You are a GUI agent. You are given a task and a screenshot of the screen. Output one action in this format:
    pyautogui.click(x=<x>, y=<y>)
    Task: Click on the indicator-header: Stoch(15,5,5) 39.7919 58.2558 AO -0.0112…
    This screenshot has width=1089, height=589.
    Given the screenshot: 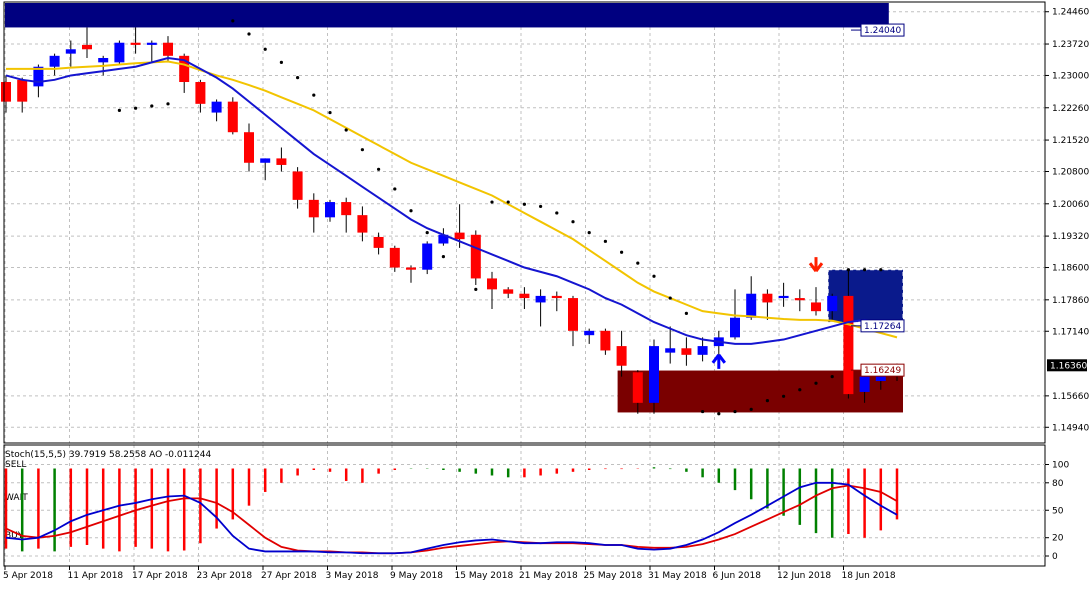 What is the action you would take?
    pyautogui.click(x=108, y=455)
    